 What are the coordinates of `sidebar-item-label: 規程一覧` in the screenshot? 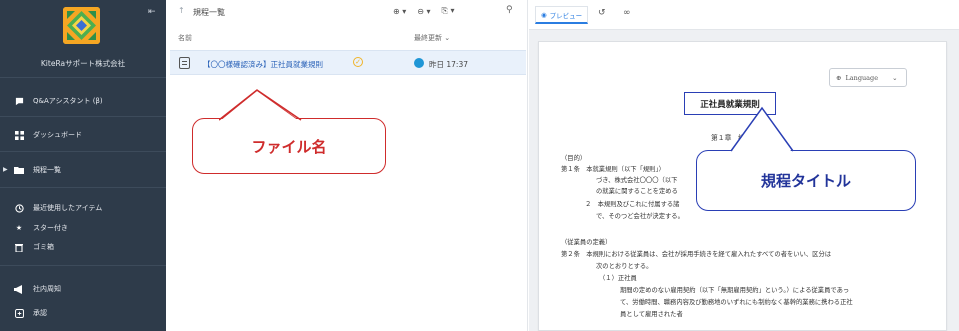 It's located at (47, 170).